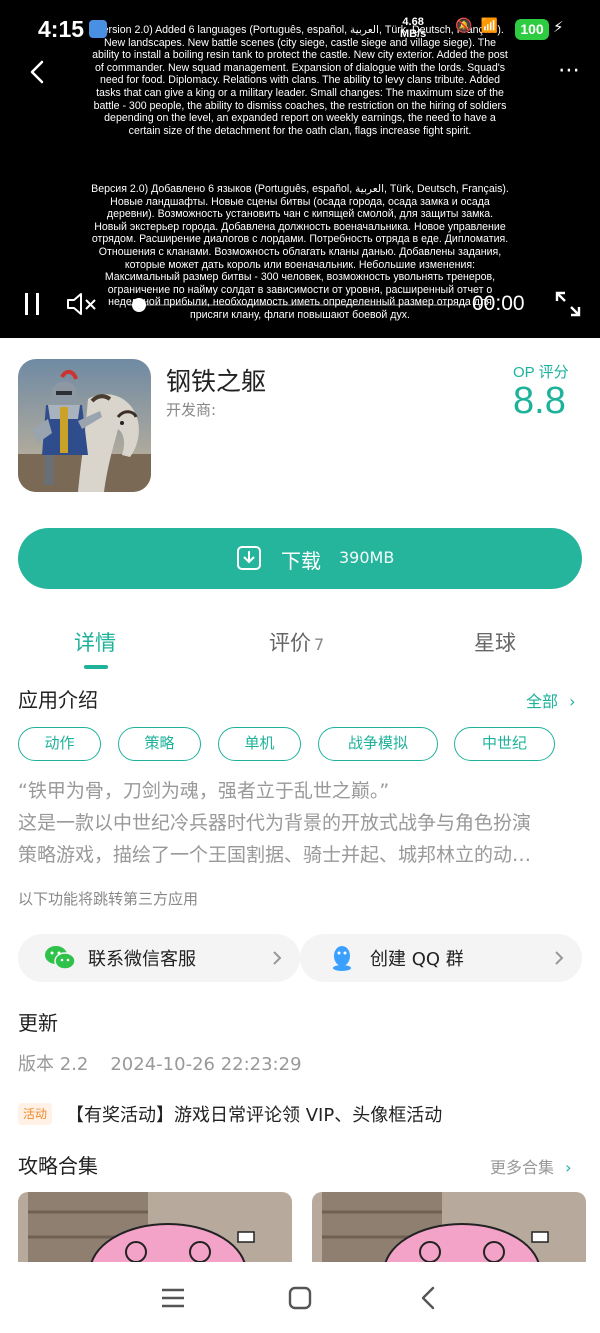 The height and width of the screenshot is (1333, 600). What do you see at coordinates (301, 561) in the screenshot?
I see `download-label: 下载` at bounding box center [301, 561].